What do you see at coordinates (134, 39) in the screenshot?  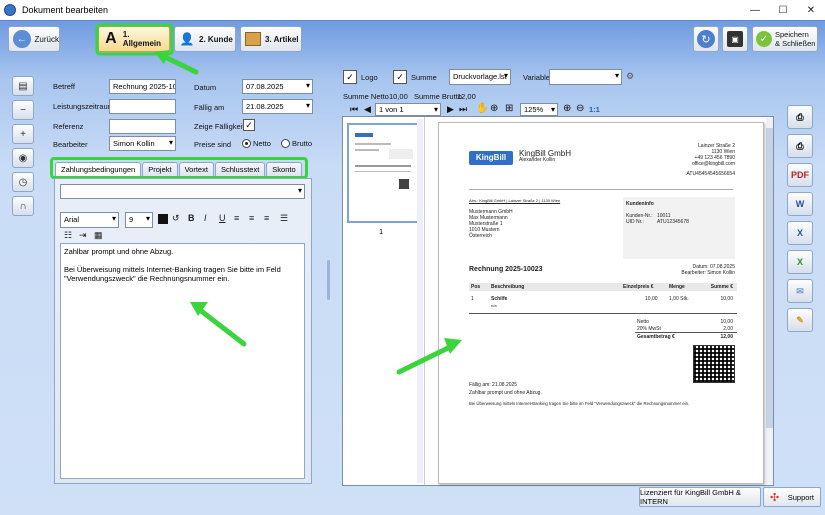 I see `tab-allgemein: A 1. Allgemein` at bounding box center [134, 39].